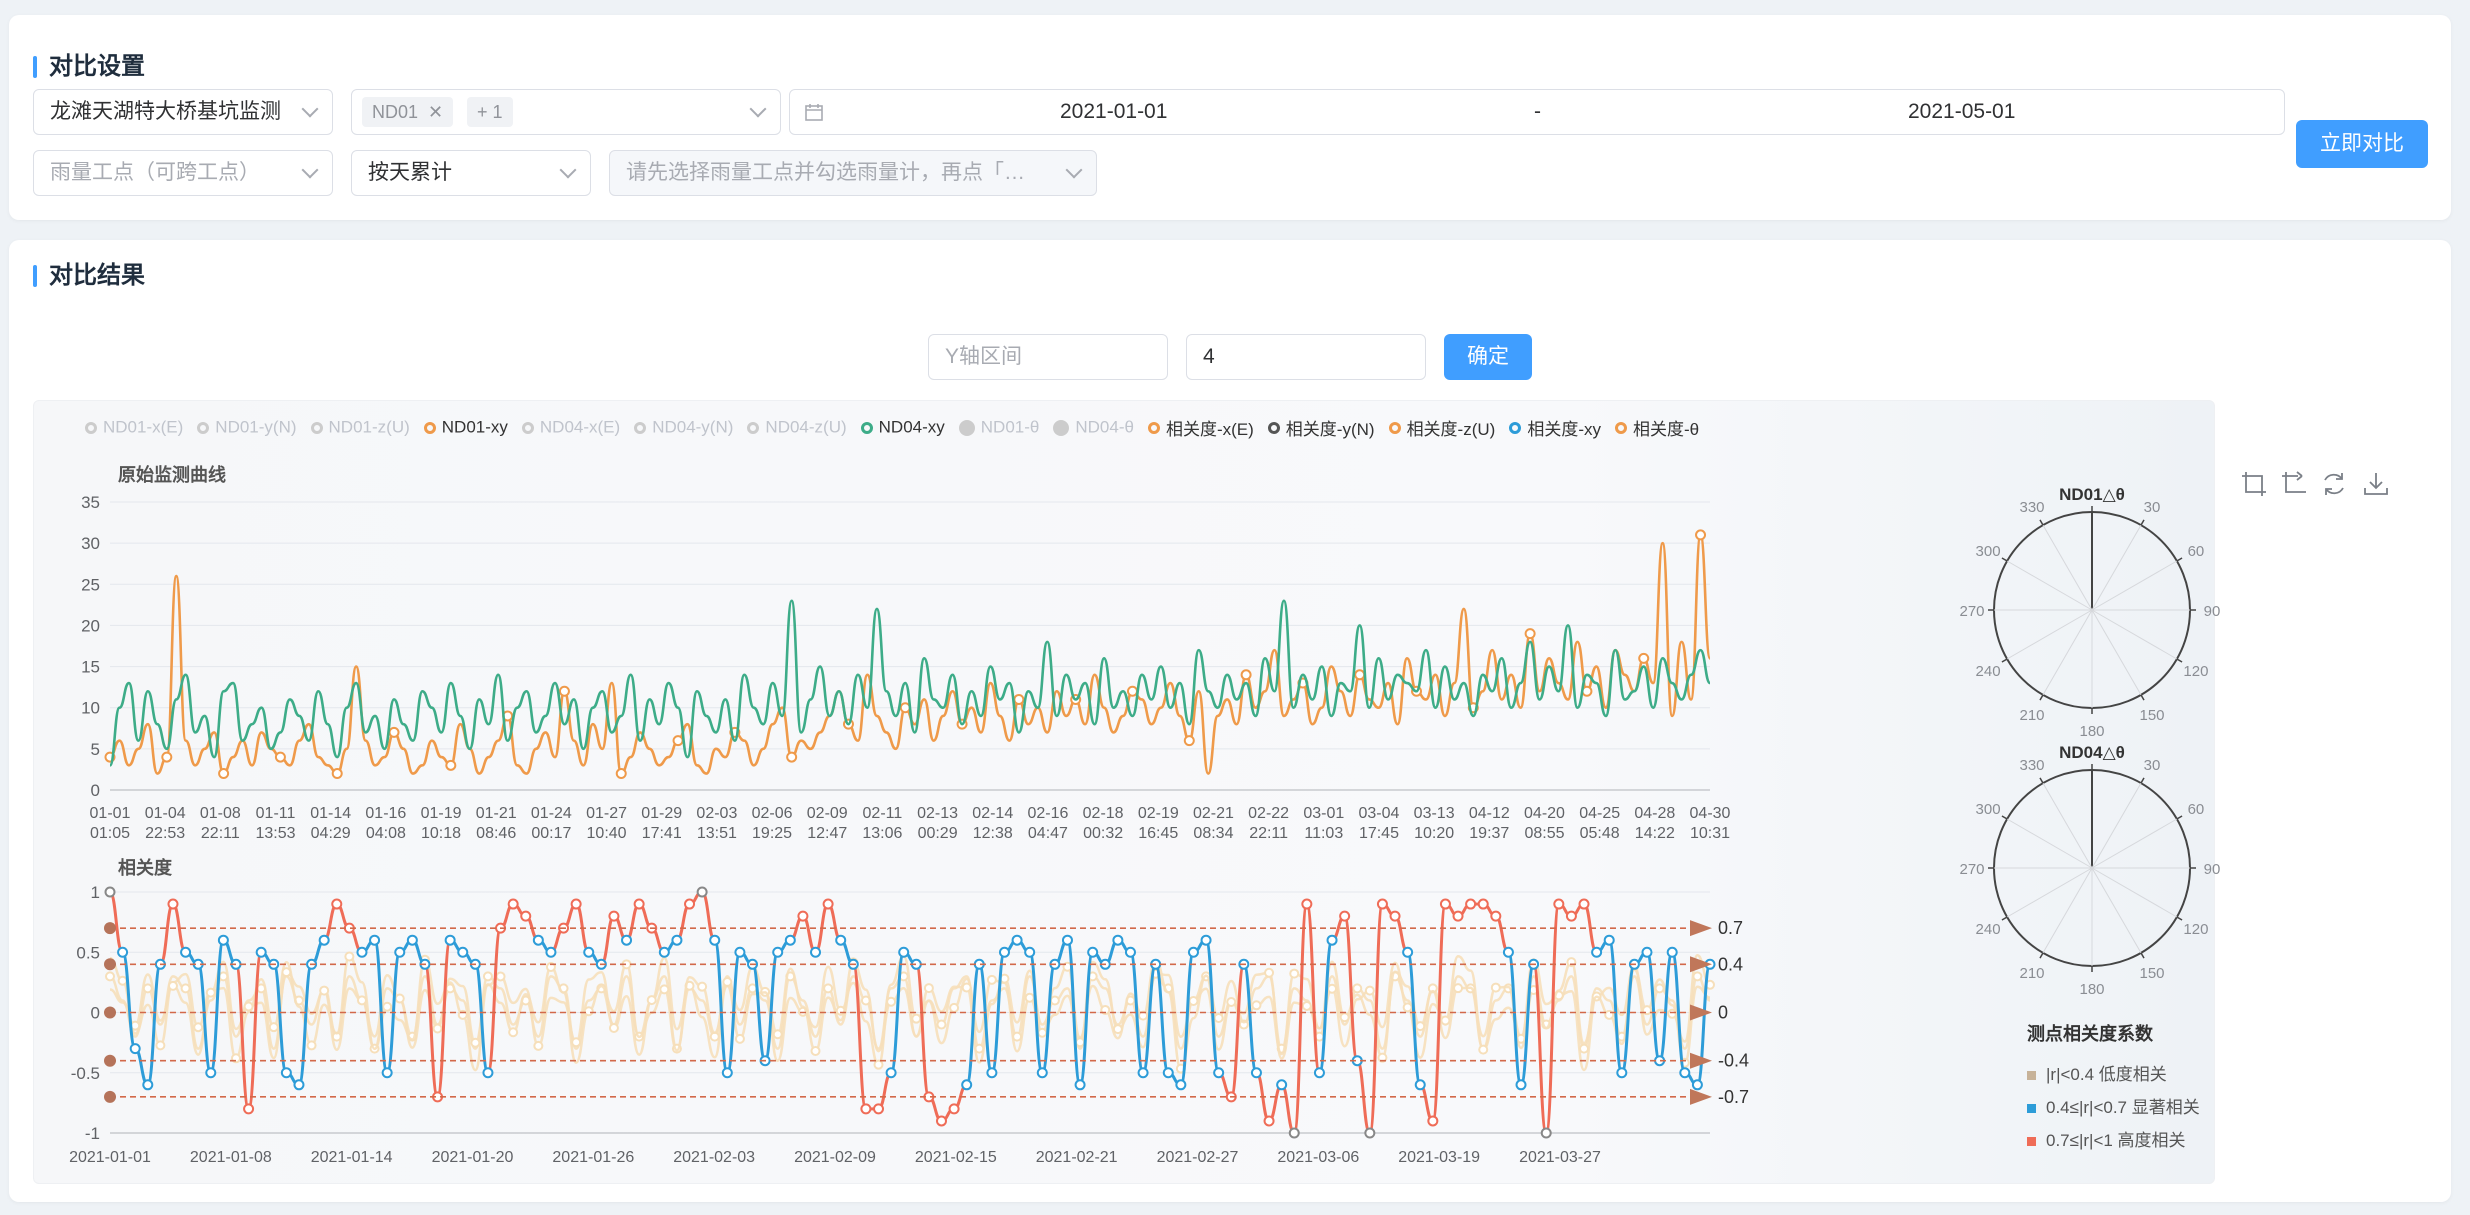 Image resolution: width=2470 pixels, height=1215 pixels. Describe the element at coordinates (1666, 429) in the screenshot. I see `legend-label: 相关度-θ` at that location.